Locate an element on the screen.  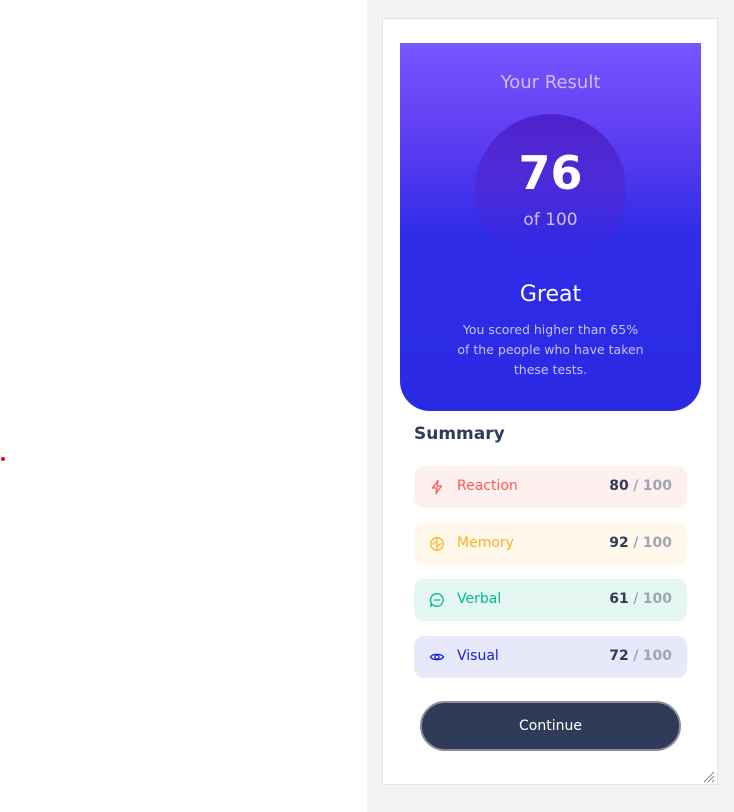
score-value-verbal: 61 is located at coordinates (619, 599).